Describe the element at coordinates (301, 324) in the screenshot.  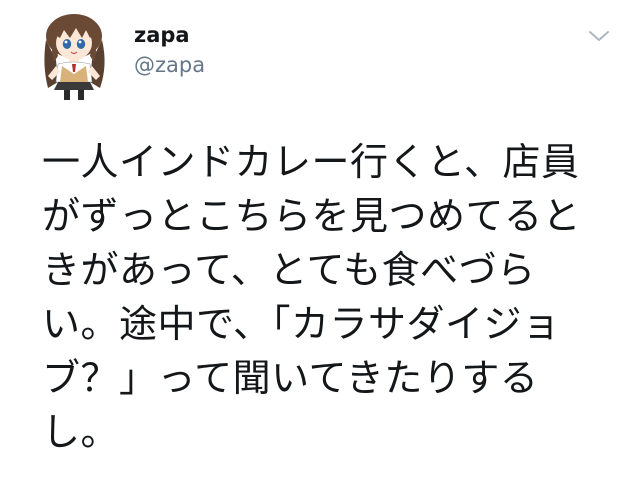
I see `tweet-text-line: い。途中で、「カラサダイジョ` at that location.